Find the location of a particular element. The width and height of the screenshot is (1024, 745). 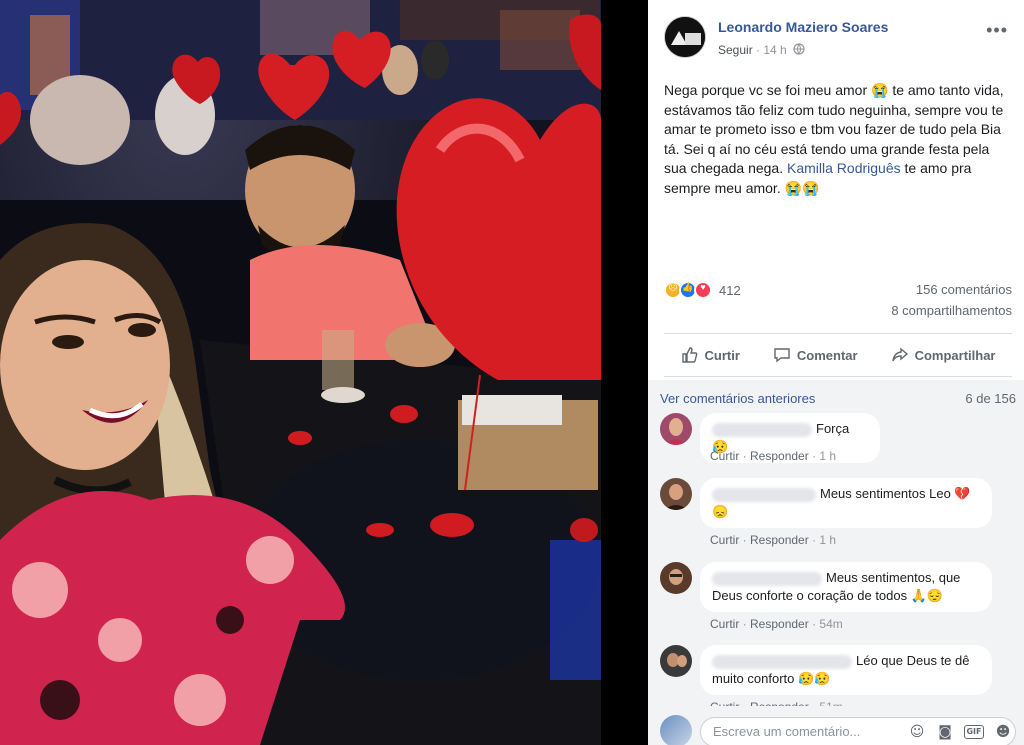

emoji-icon: ☺ is located at coordinates (917, 732).